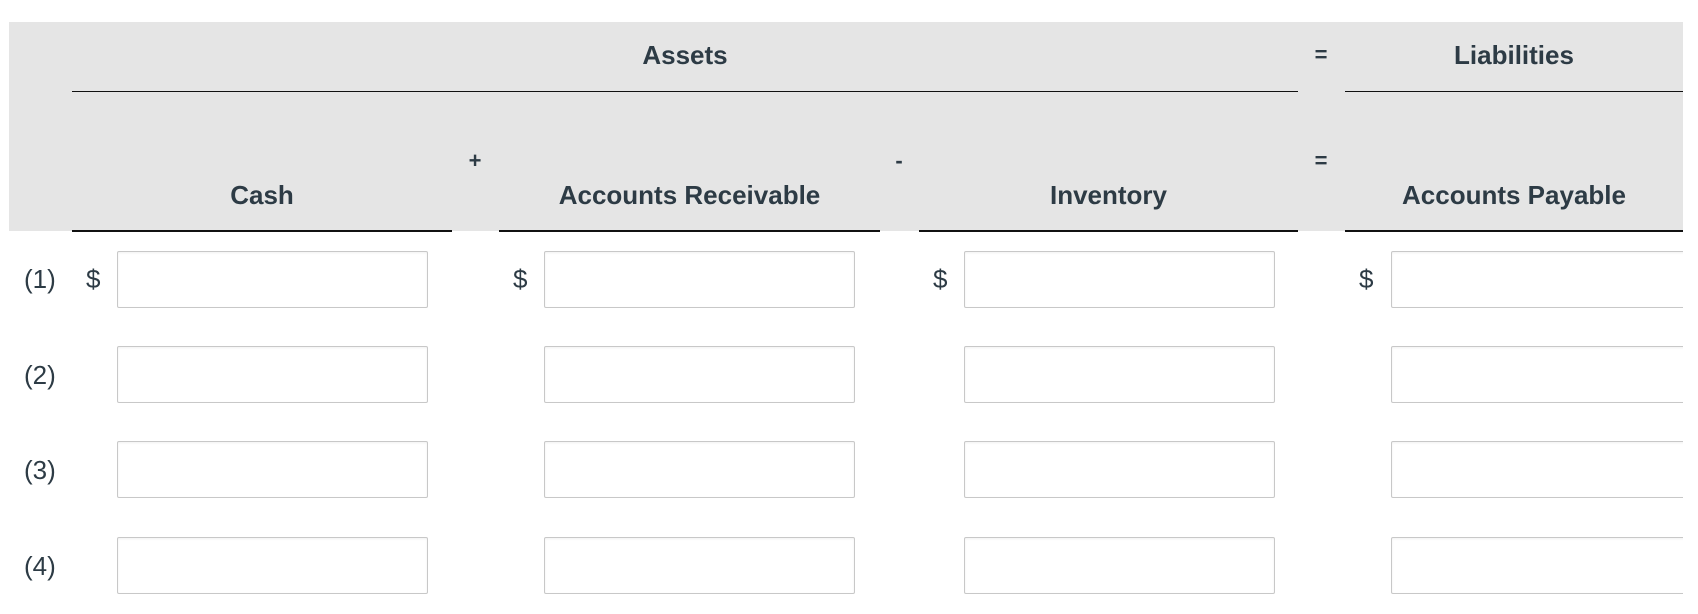  What do you see at coordinates (272, 565) in the screenshot?
I see `row-4-cash-input` at bounding box center [272, 565].